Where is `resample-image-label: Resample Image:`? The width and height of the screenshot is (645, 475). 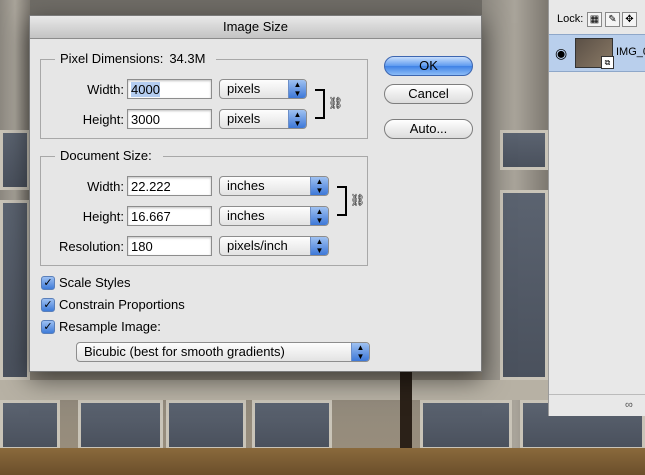
resample-image-label: Resample Image: is located at coordinates (110, 326).